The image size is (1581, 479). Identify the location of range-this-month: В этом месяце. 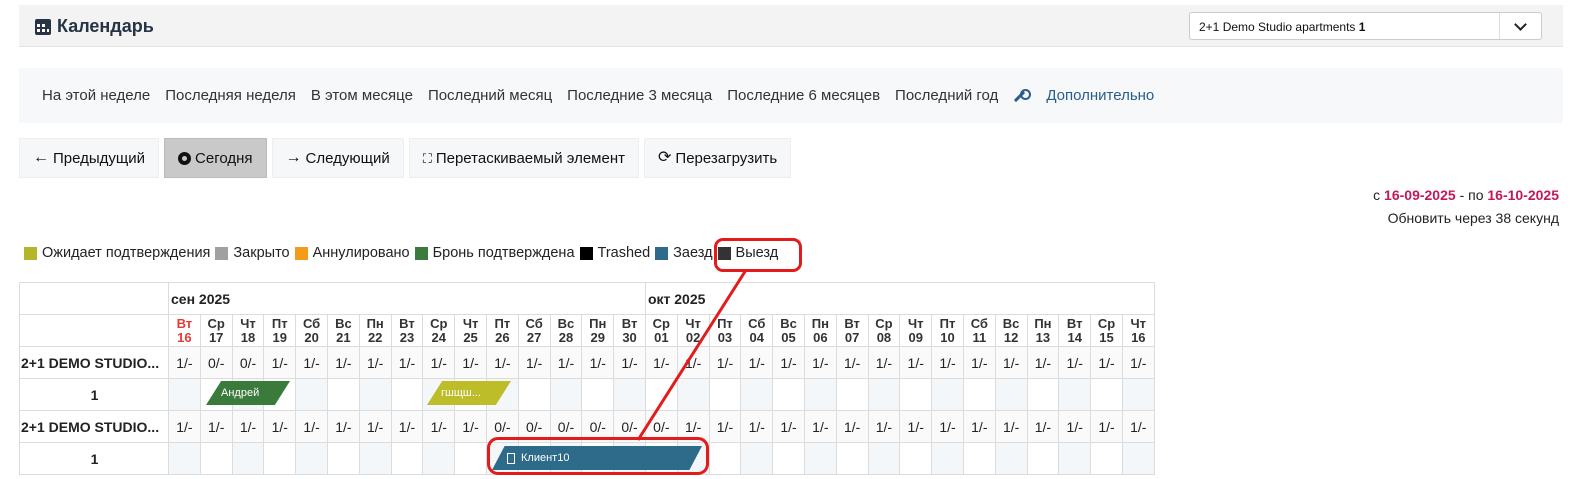
(362, 95).